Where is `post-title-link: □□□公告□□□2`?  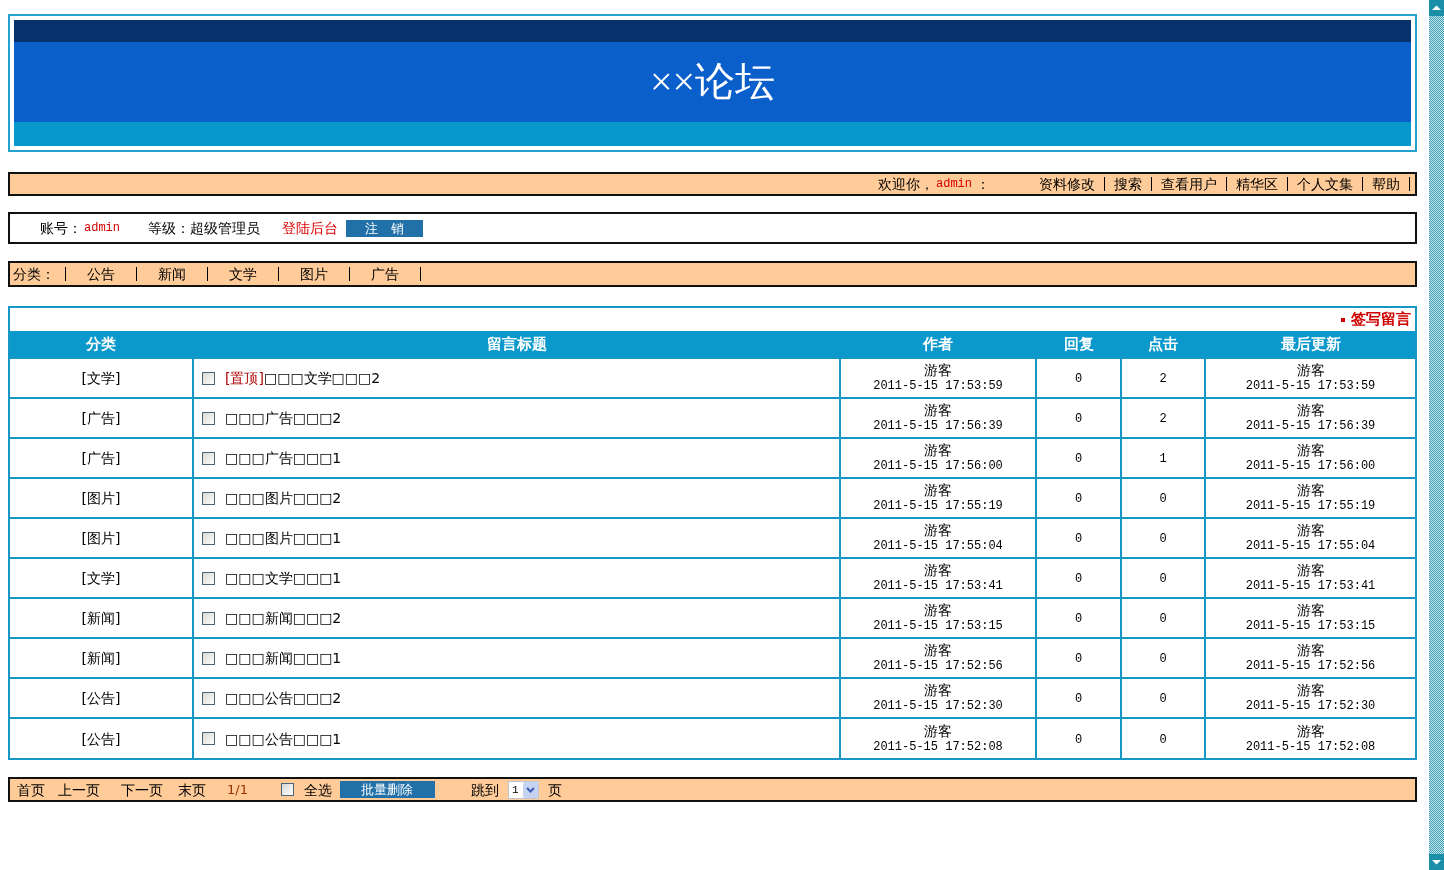
post-title-link: □□□公告□□□2 is located at coordinates (283, 698).